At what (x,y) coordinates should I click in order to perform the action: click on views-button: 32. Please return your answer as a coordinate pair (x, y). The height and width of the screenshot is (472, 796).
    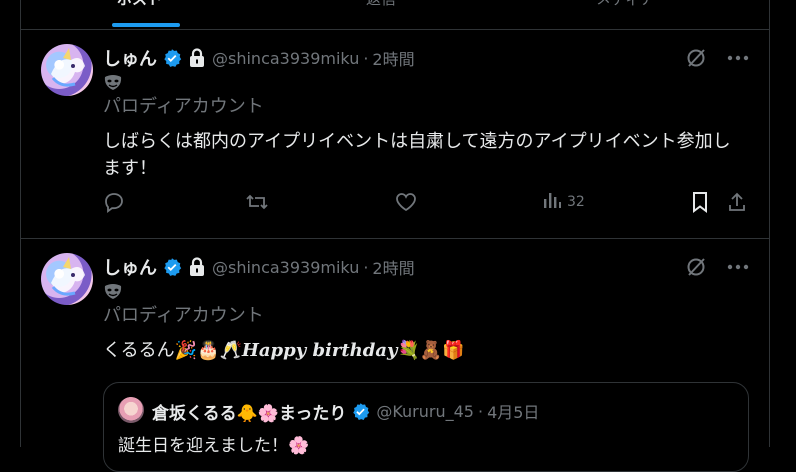
    Looking at the image, I should click on (564, 202).